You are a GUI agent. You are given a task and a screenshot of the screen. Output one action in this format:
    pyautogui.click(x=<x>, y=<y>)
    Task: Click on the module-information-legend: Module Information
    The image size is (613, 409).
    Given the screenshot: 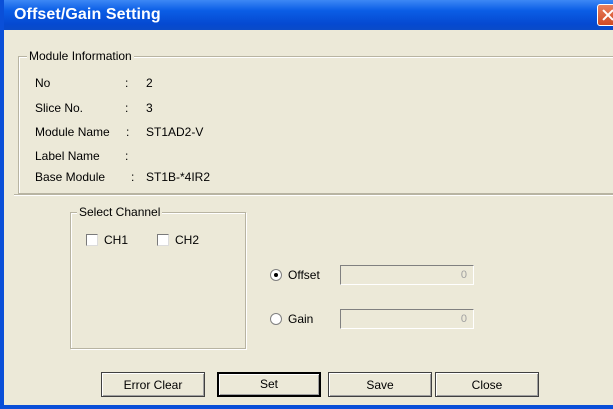 What is the action you would take?
    pyautogui.click(x=80, y=56)
    